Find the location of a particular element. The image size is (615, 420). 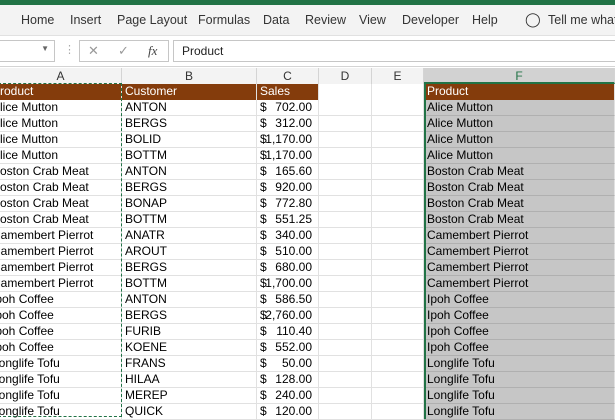

cell: $110.40 is located at coordinates (288, 332).